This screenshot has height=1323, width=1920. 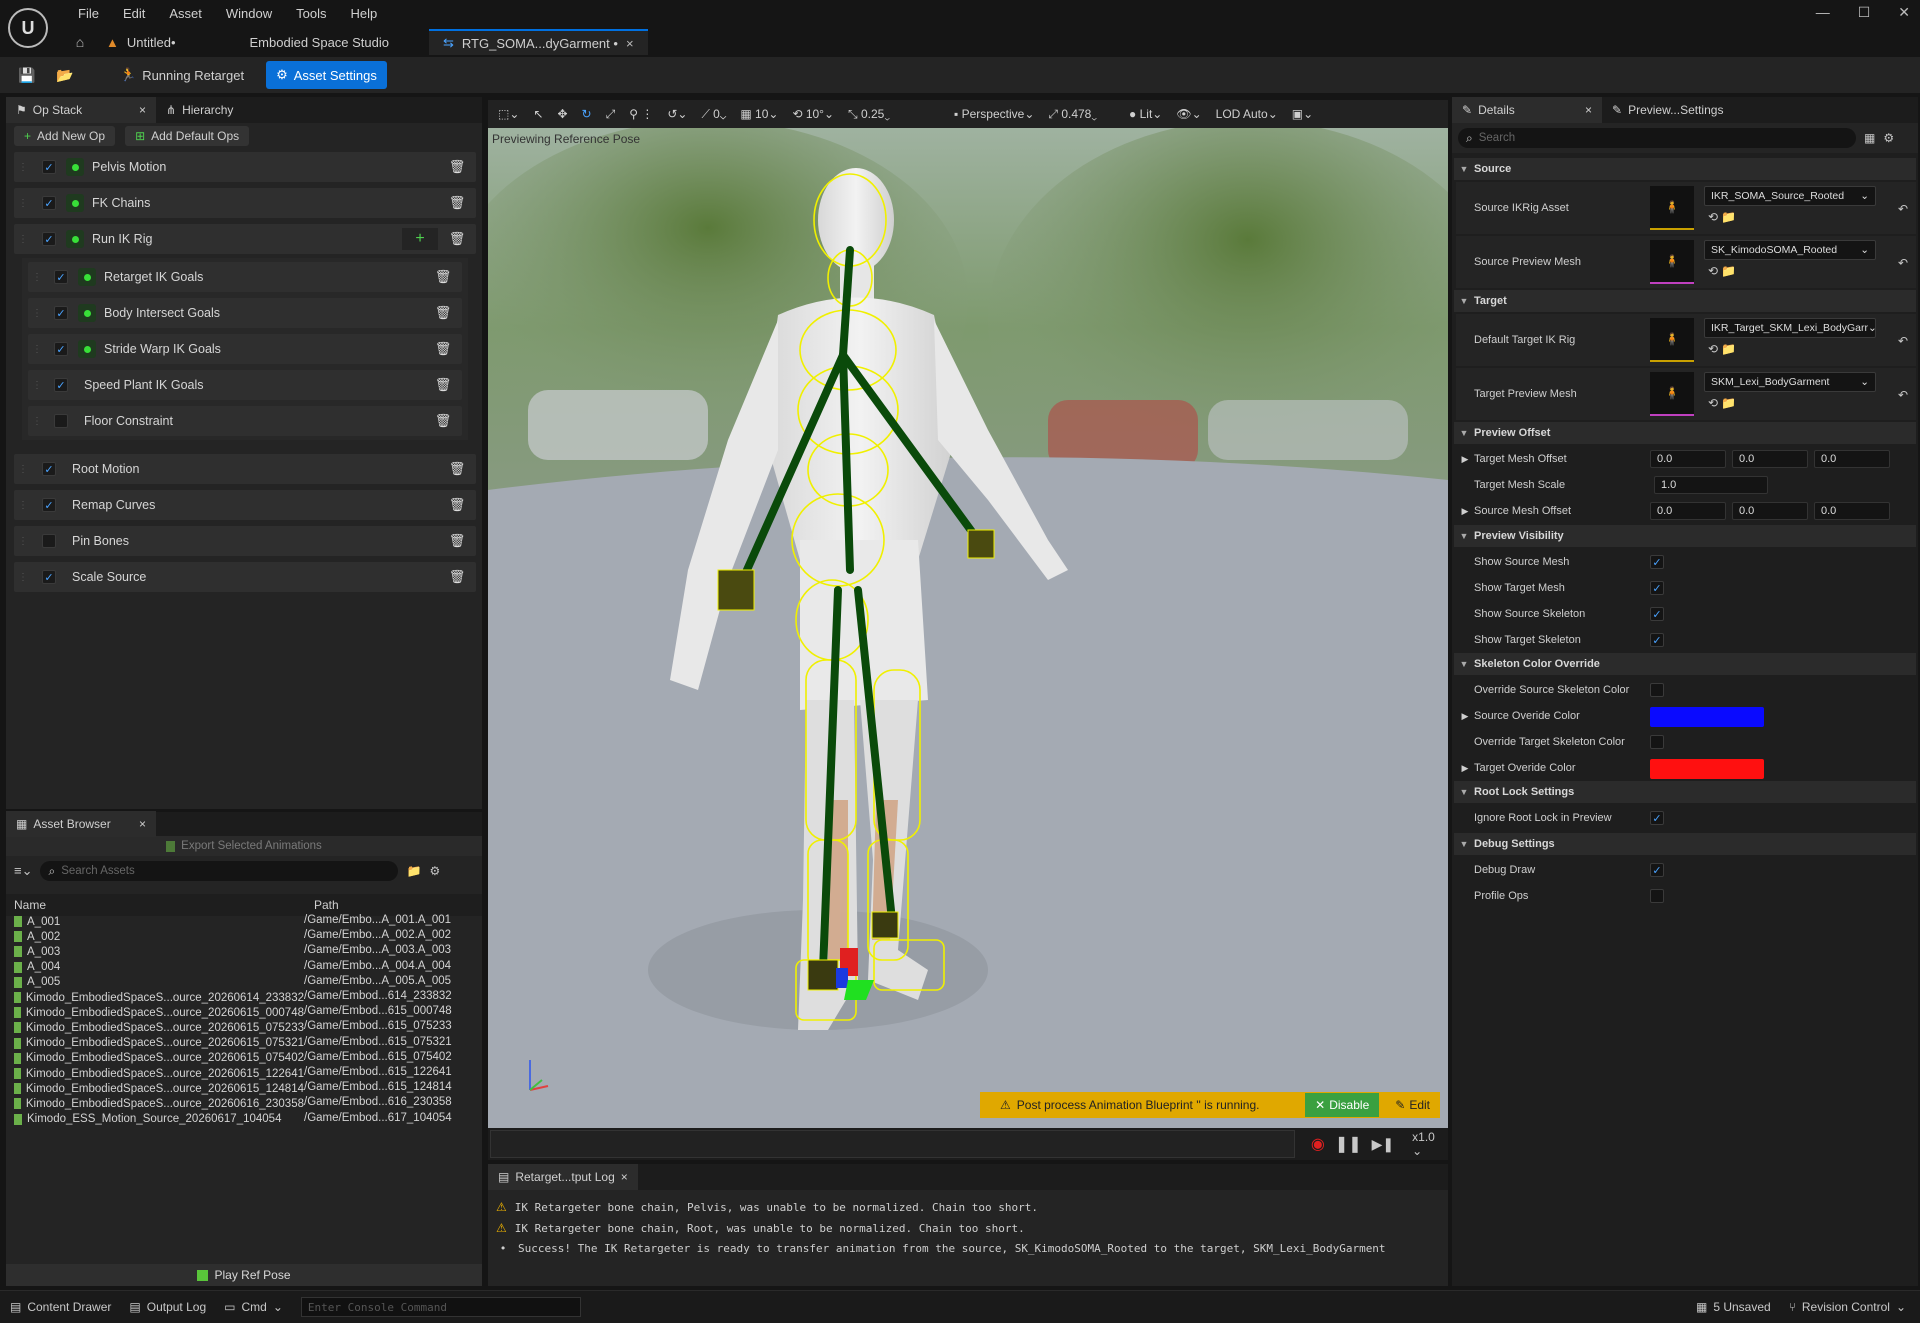 What do you see at coordinates (562, 114) in the screenshot?
I see `translate-icon: ✥` at bounding box center [562, 114].